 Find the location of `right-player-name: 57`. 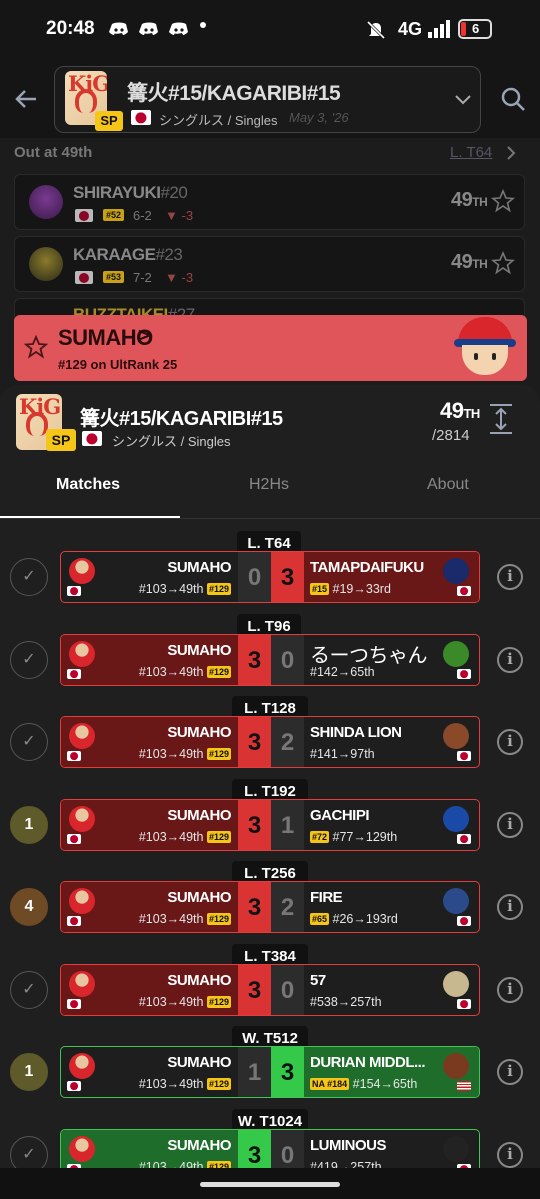

right-player-name: 57 is located at coordinates (318, 980).